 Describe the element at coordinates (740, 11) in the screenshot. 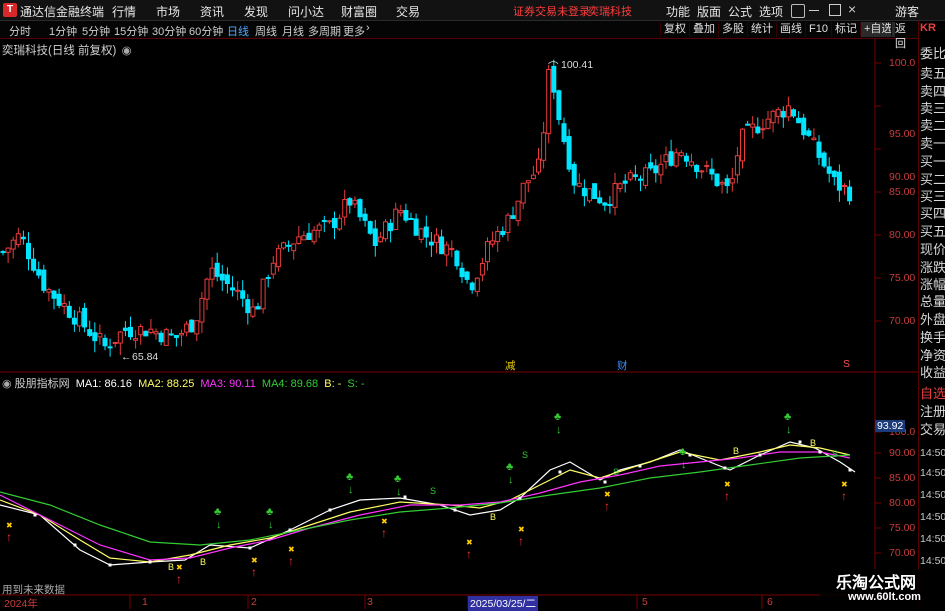

I see `menu-gongshi: 公式` at that location.